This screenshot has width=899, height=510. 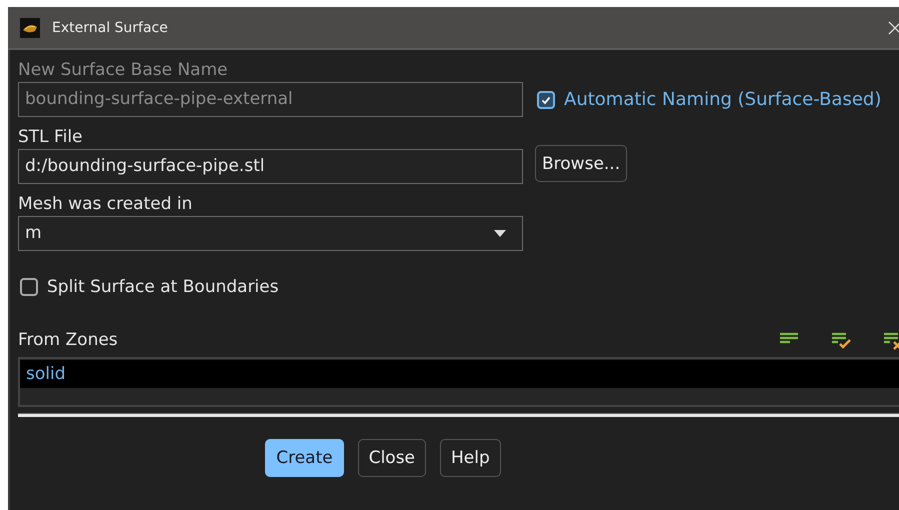 What do you see at coordinates (30, 28) in the screenshot?
I see `app-icon` at bounding box center [30, 28].